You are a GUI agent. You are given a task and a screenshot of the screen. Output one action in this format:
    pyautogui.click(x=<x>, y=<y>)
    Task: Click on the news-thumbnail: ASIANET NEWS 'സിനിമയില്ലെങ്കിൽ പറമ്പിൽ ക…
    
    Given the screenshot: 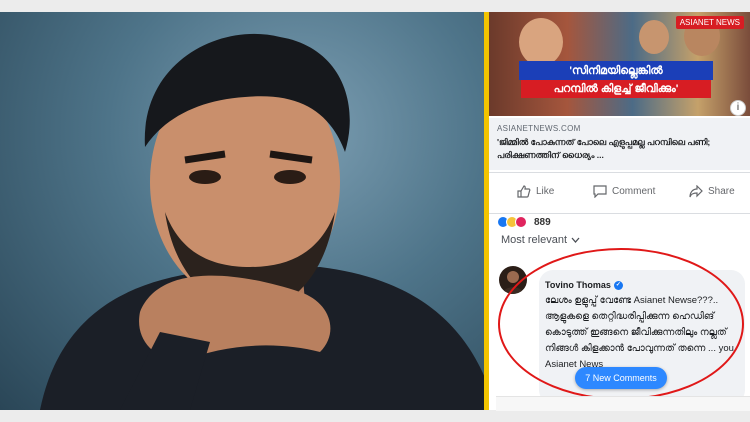 What is the action you would take?
    pyautogui.click(x=619, y=64)
    